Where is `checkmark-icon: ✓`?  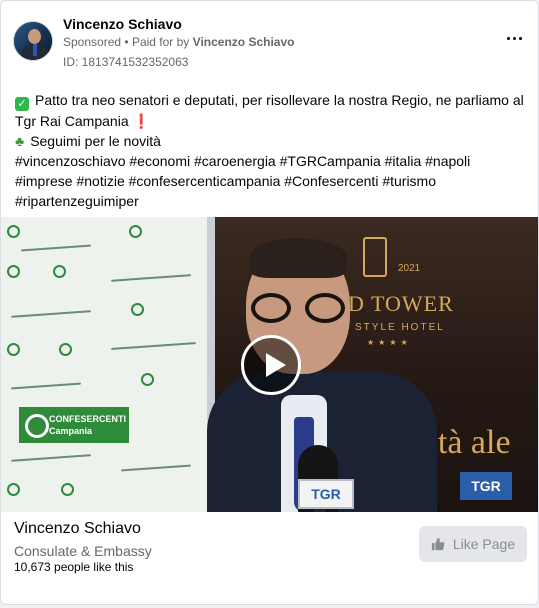
checkmark-icon: ✓ is located at coordinates (22, 104).